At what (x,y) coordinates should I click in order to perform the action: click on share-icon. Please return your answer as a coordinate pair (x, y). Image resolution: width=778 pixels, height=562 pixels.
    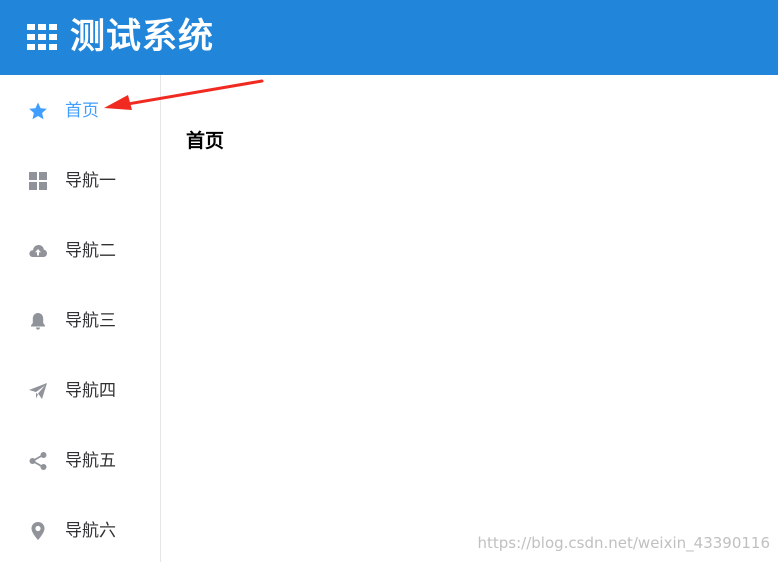
    Looking at the image, I should click on (38, 461).